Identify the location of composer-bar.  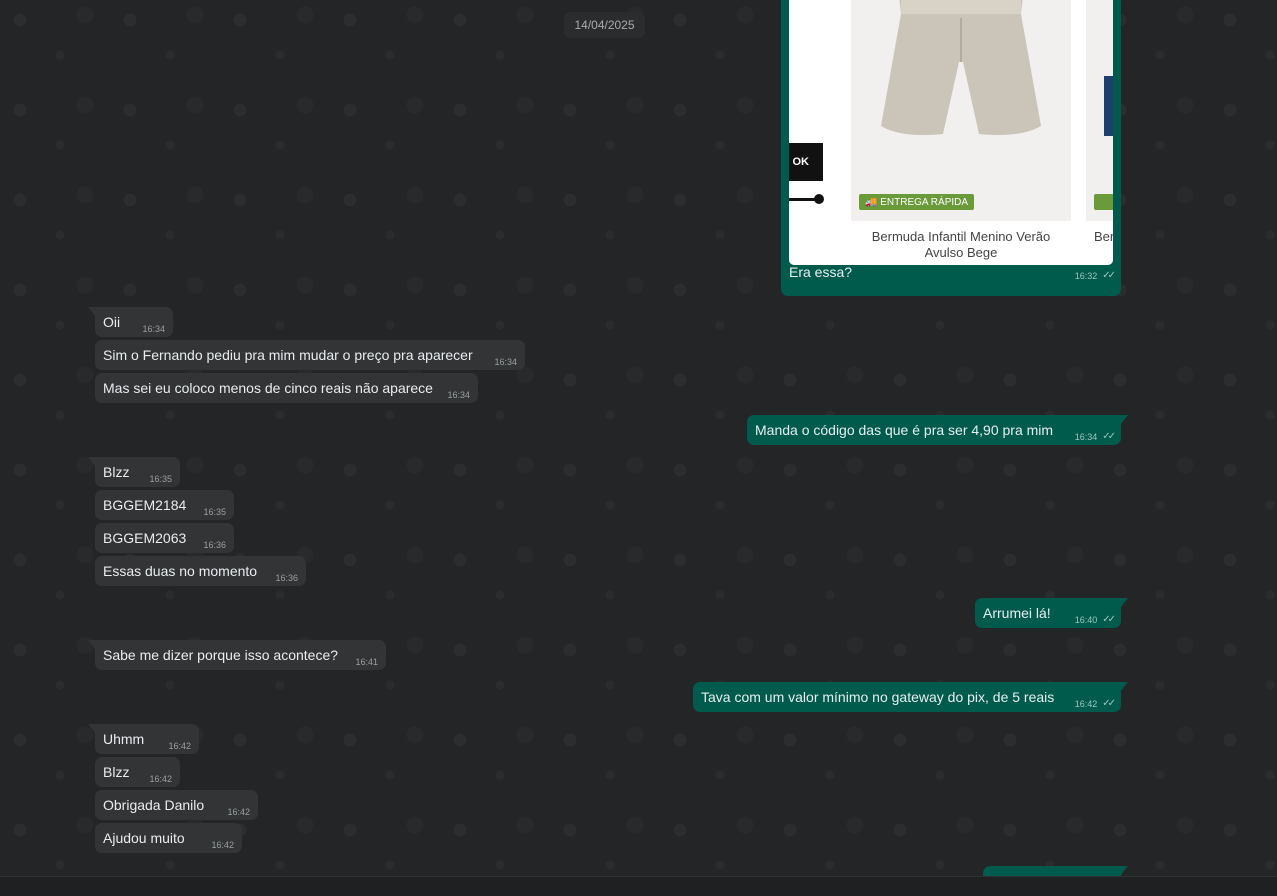
(638, 886).